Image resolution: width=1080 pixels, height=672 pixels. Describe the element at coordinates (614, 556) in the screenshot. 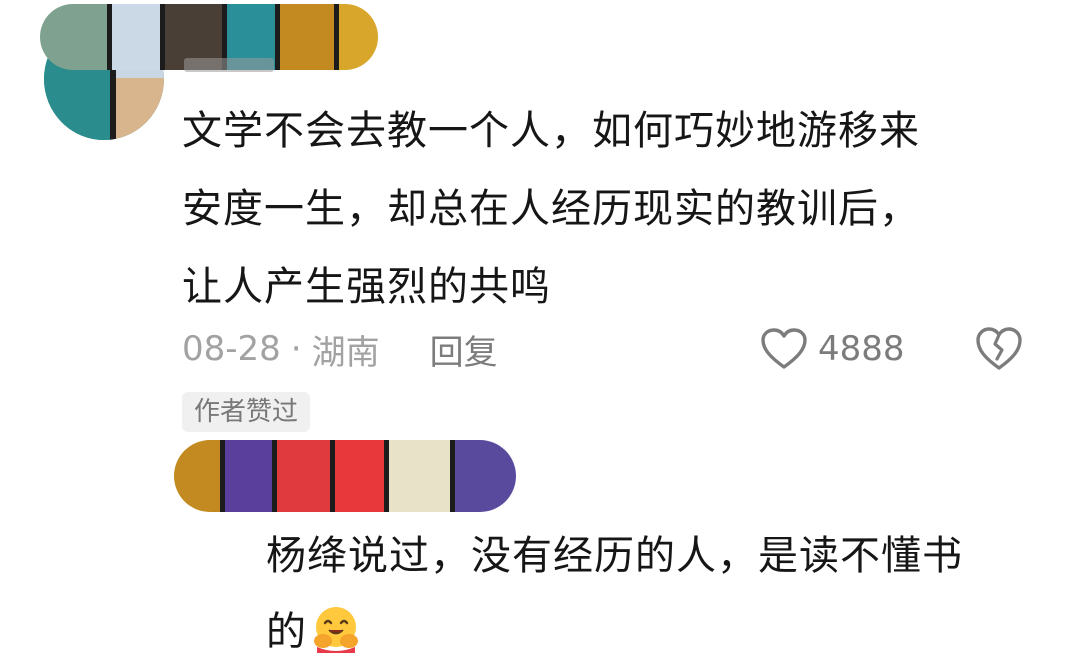

I see `reply-text-line: 杨绛说过，没有经历的人，是读不懂书` at that location.